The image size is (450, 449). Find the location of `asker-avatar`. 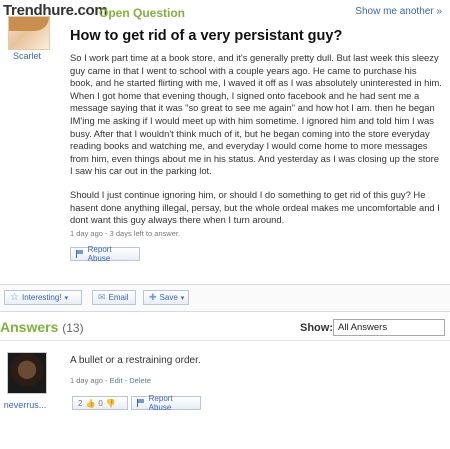

asker-avatar is located at coordinates (29, 33).